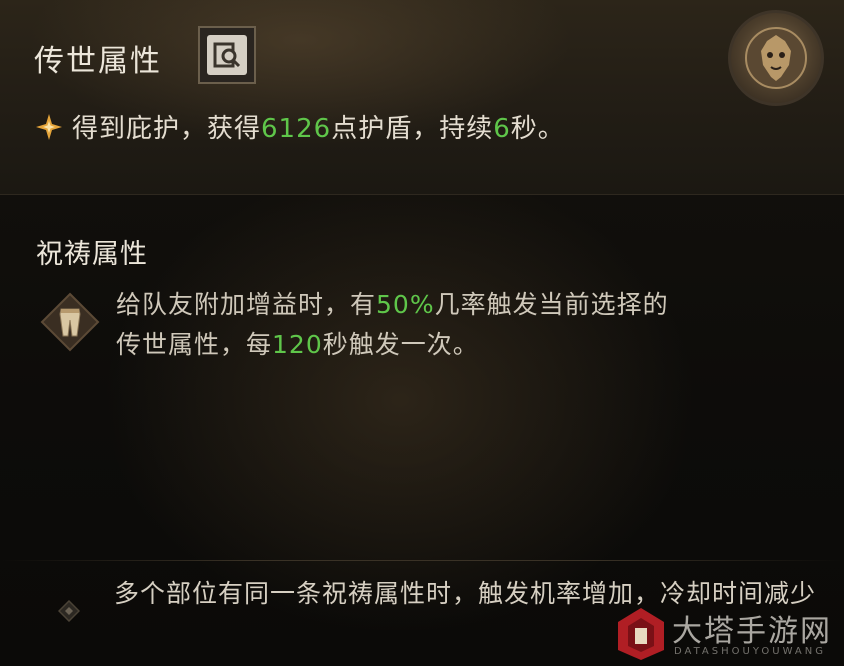  Describe the element at coordinates (502, 129) in the screenshot. I see `duration-value: 6` at that location.